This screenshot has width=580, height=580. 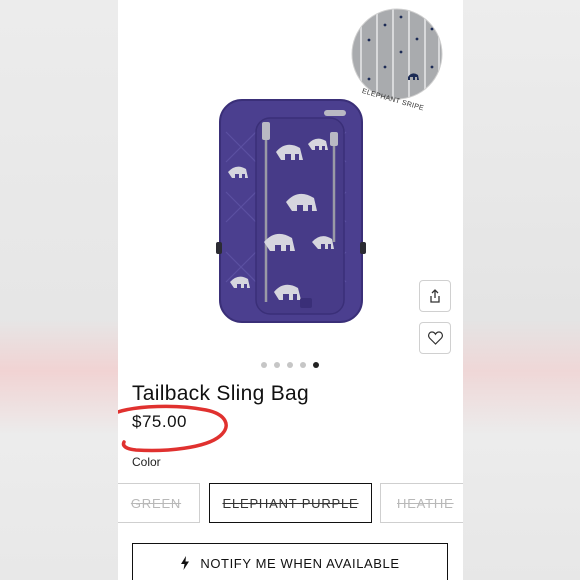 What do you see at coordinates (185, 563) in the screenshot?
I see `lightning-icon` at bounding box center [185, 563].